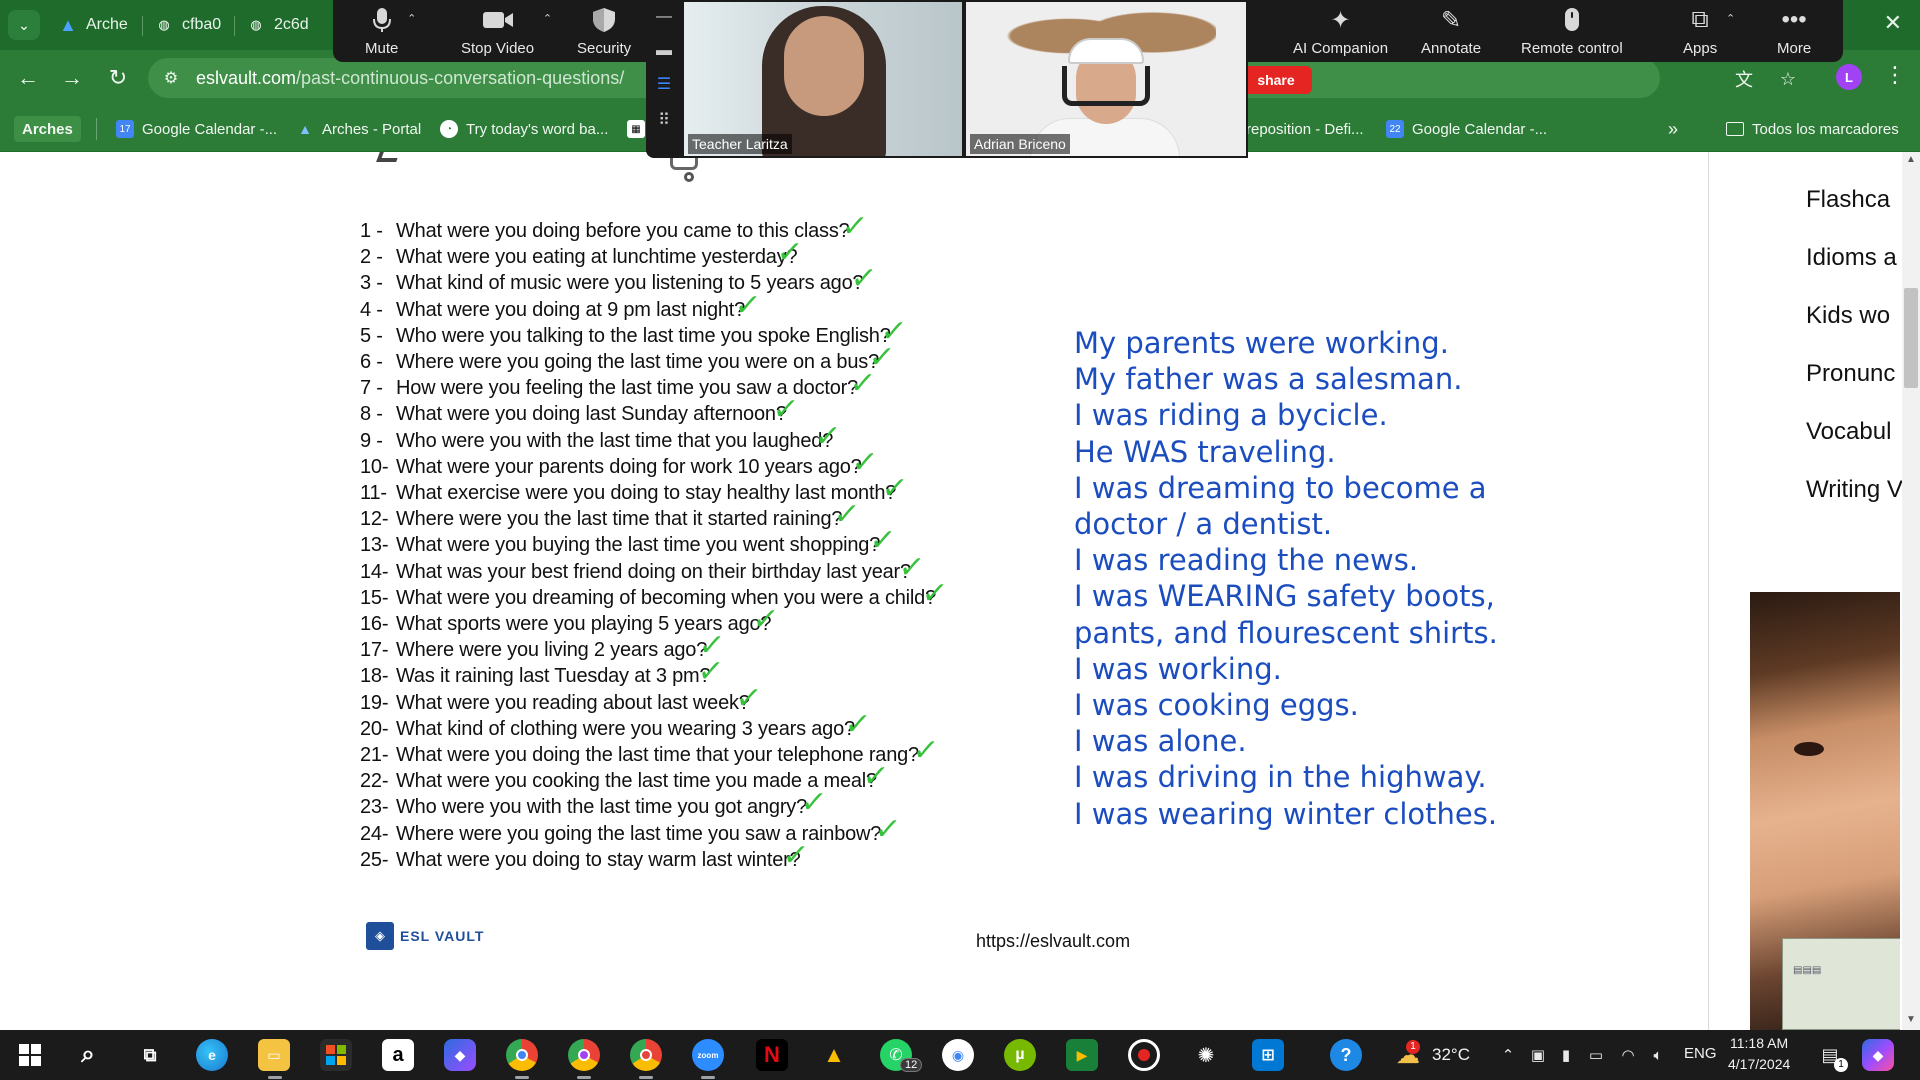 The image size is (1920, 1080). What do you see at coordinates (1895, 75) in the screenshot?
I see `browser-menu-icon: ⋮` at bounding box center [1895, 75].